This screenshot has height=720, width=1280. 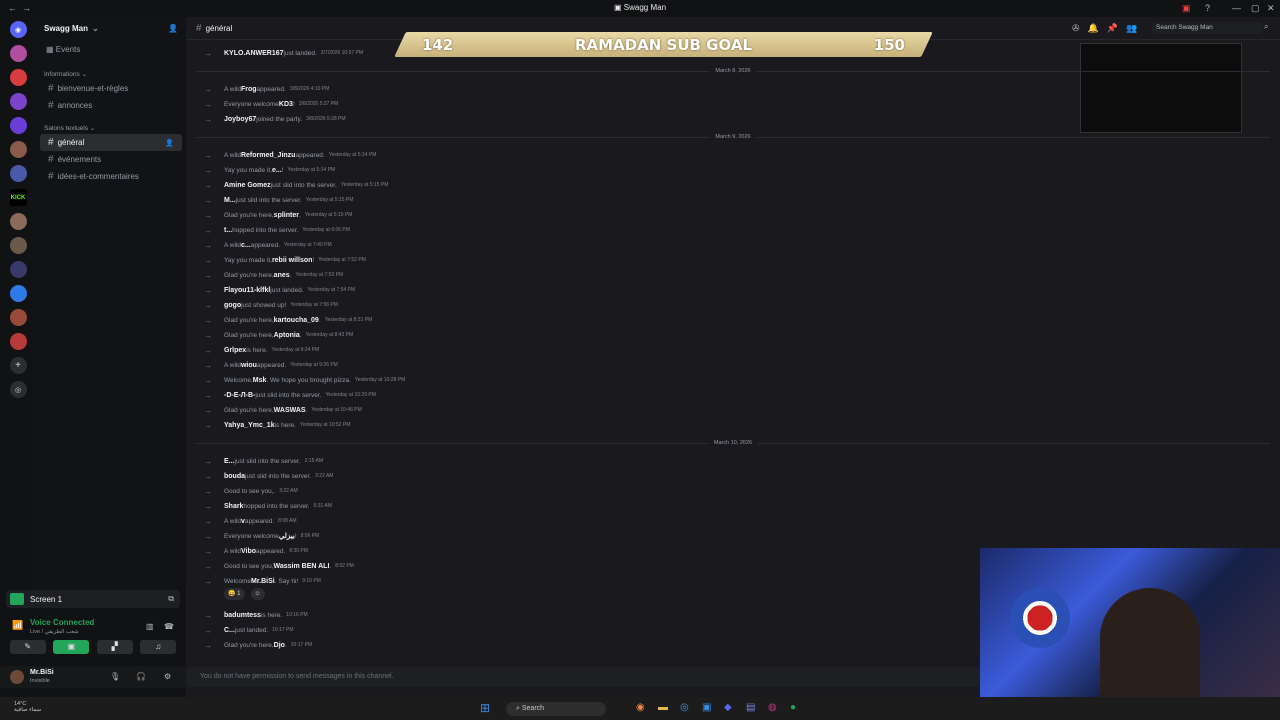 What do you see at coordinates (663, 707) in the screenshot?
I see `file-explorer-icon: ▬` at bounding box center [663, 707].